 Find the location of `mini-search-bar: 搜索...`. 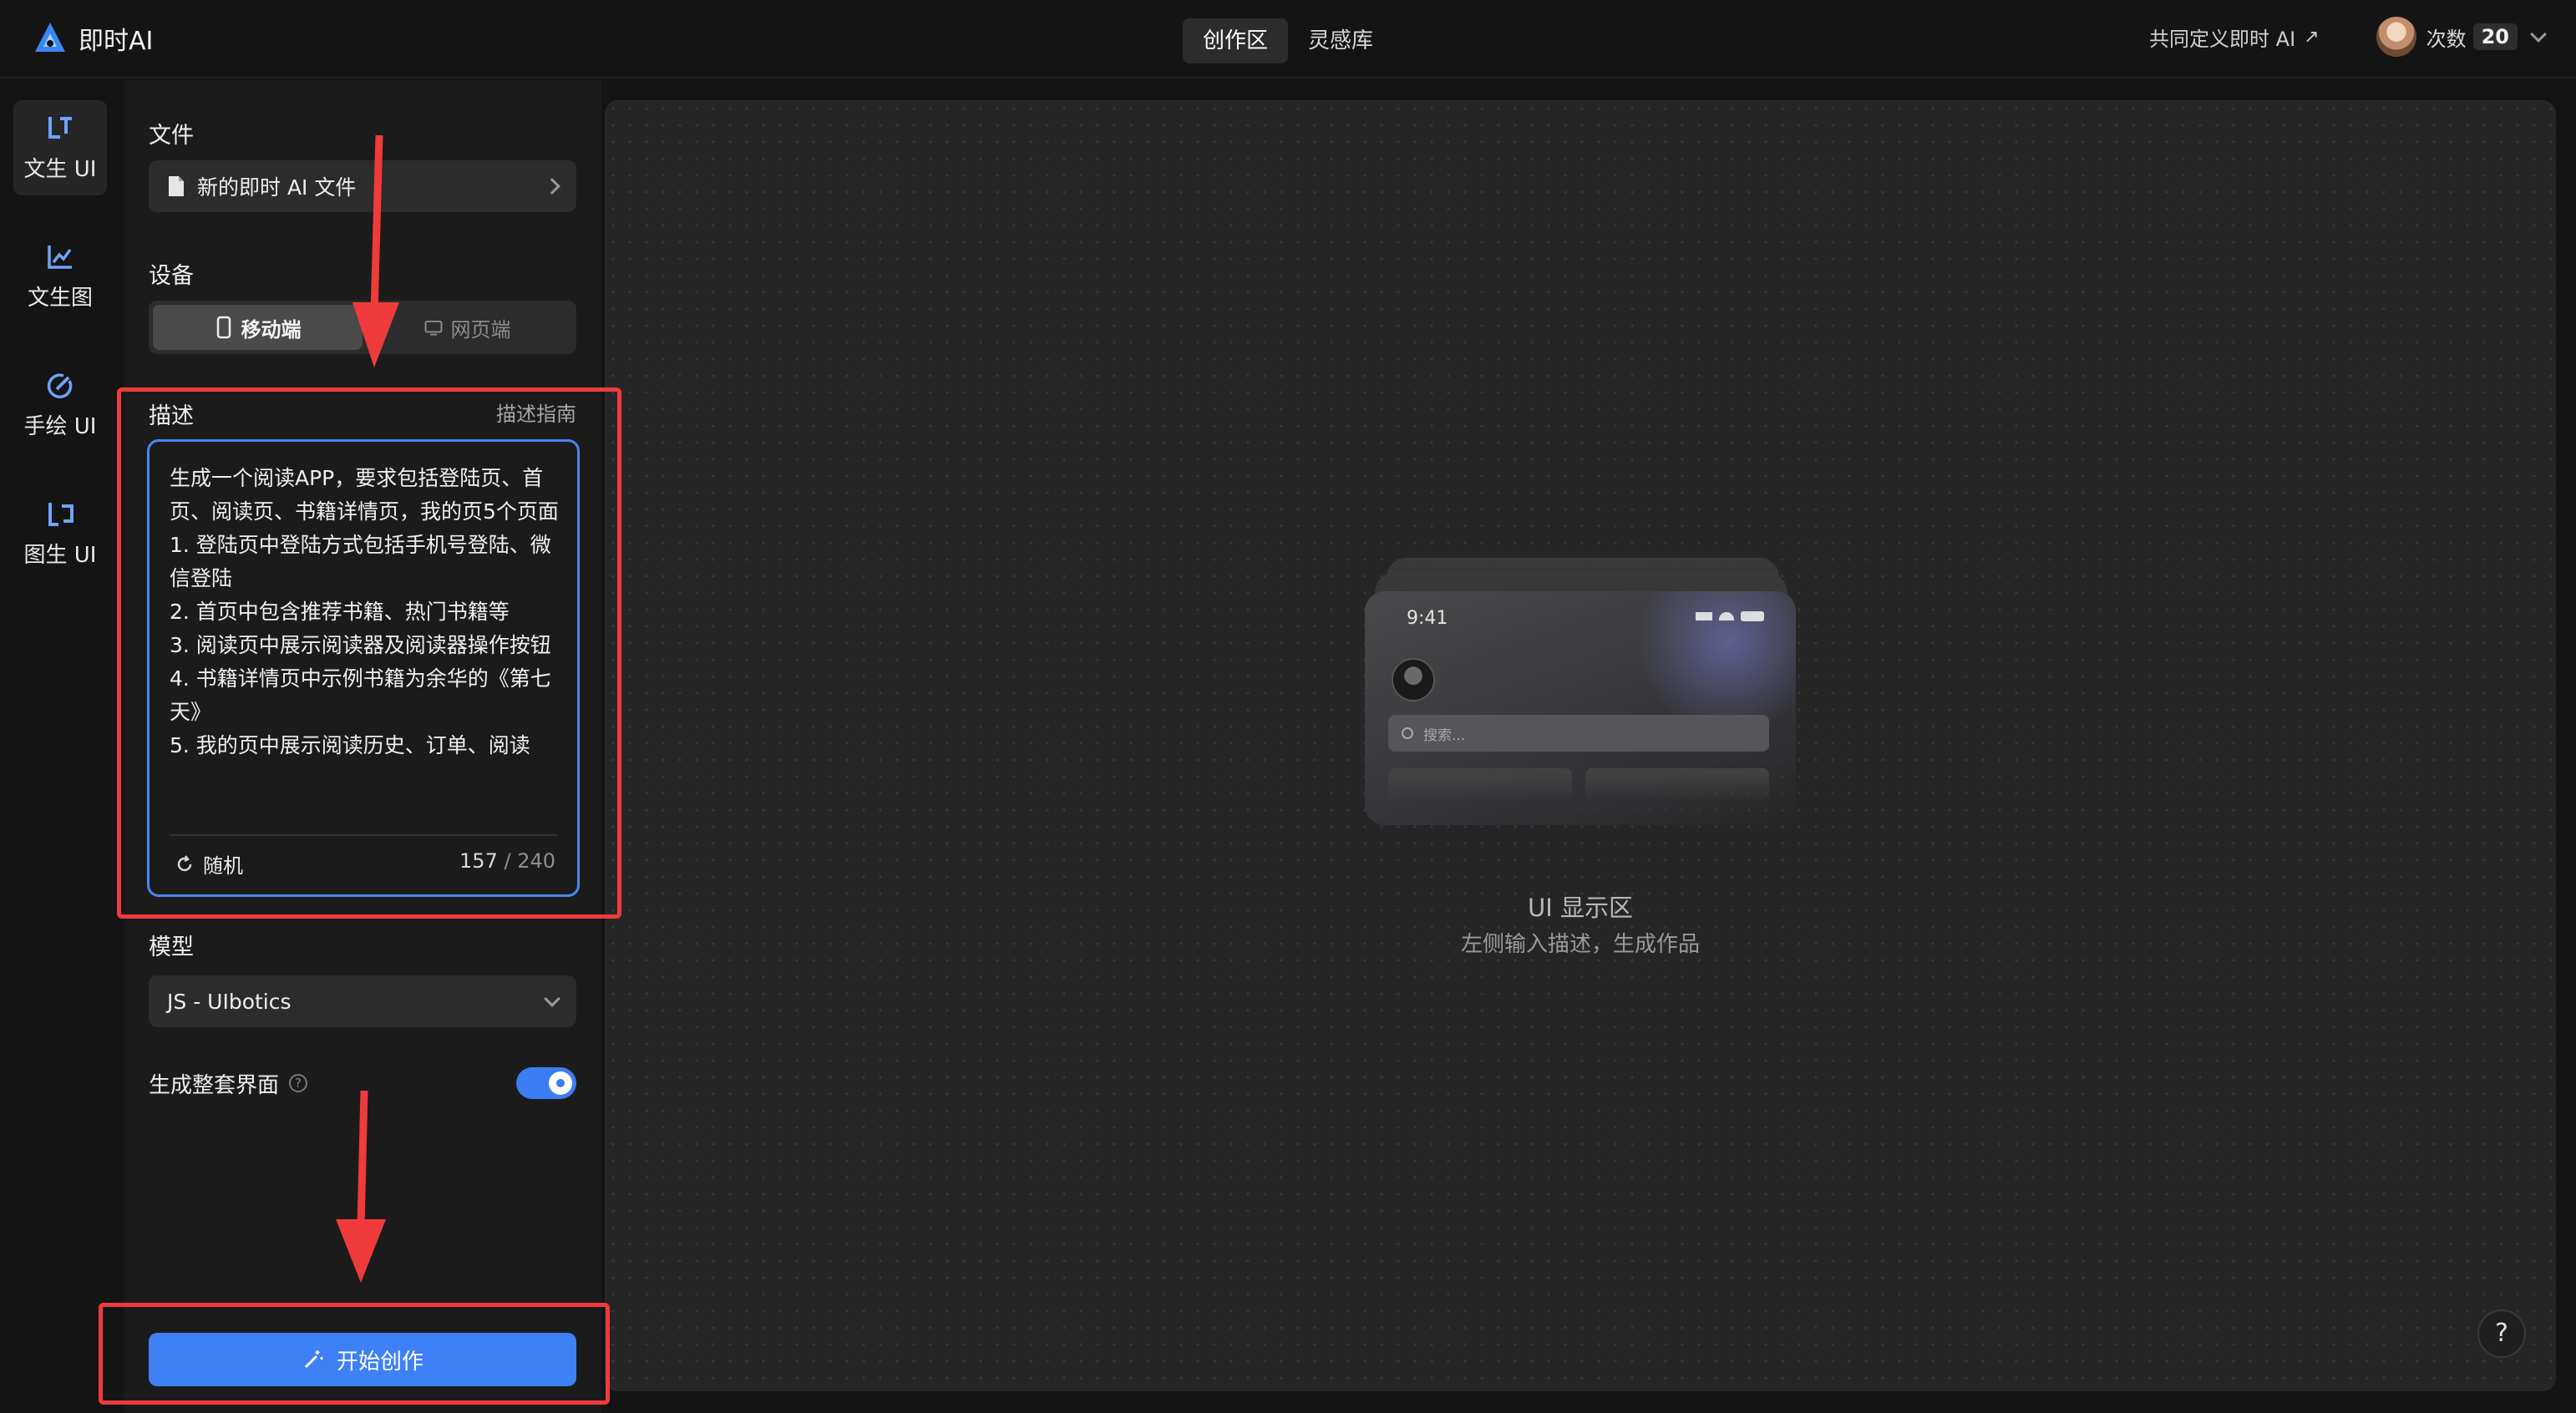

mini-search-bar: 搜索... is located at coordinates (1578, 733).